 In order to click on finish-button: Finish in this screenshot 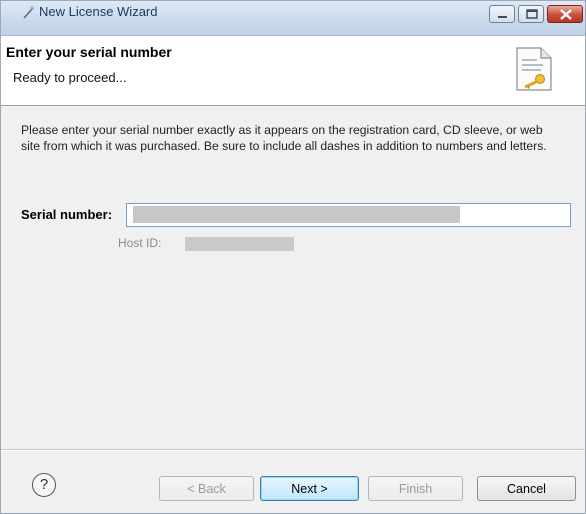, I will do `click(415, 488)`.